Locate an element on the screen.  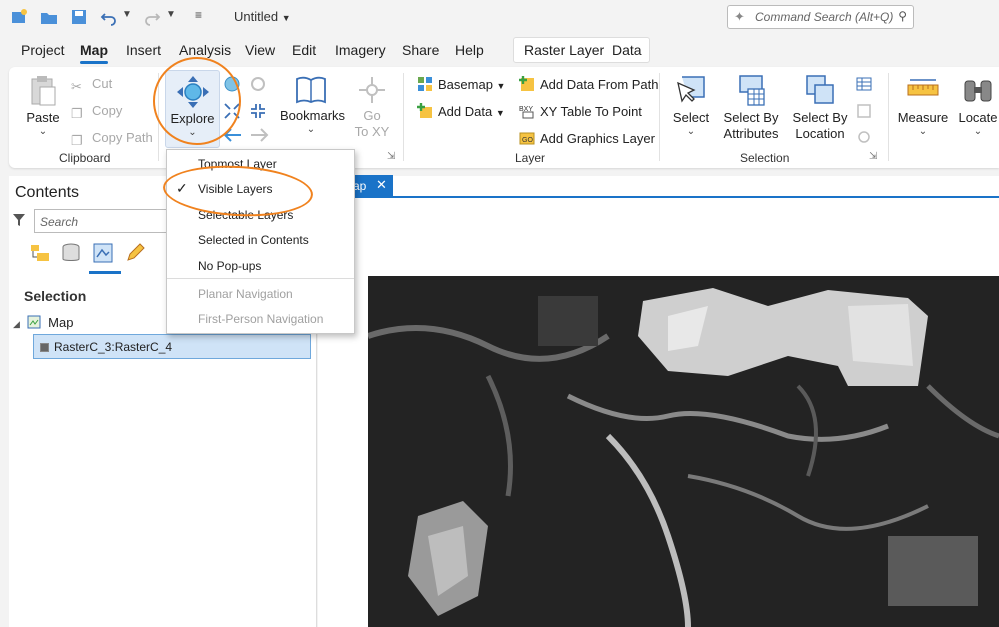
tab-map: Map is located at coordinates (94, 50).